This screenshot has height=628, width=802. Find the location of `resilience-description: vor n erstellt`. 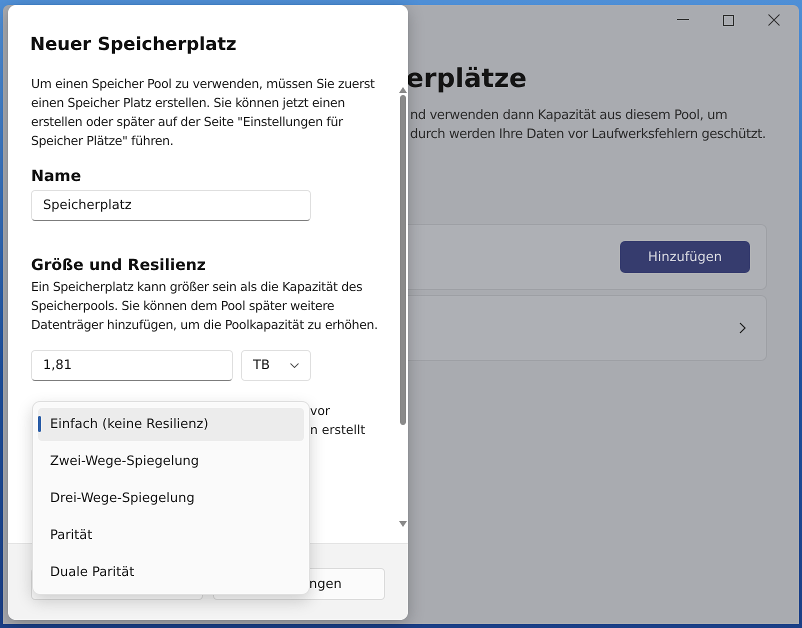

resilience-description: vor n erstellt is located at coordinates (338, 420).